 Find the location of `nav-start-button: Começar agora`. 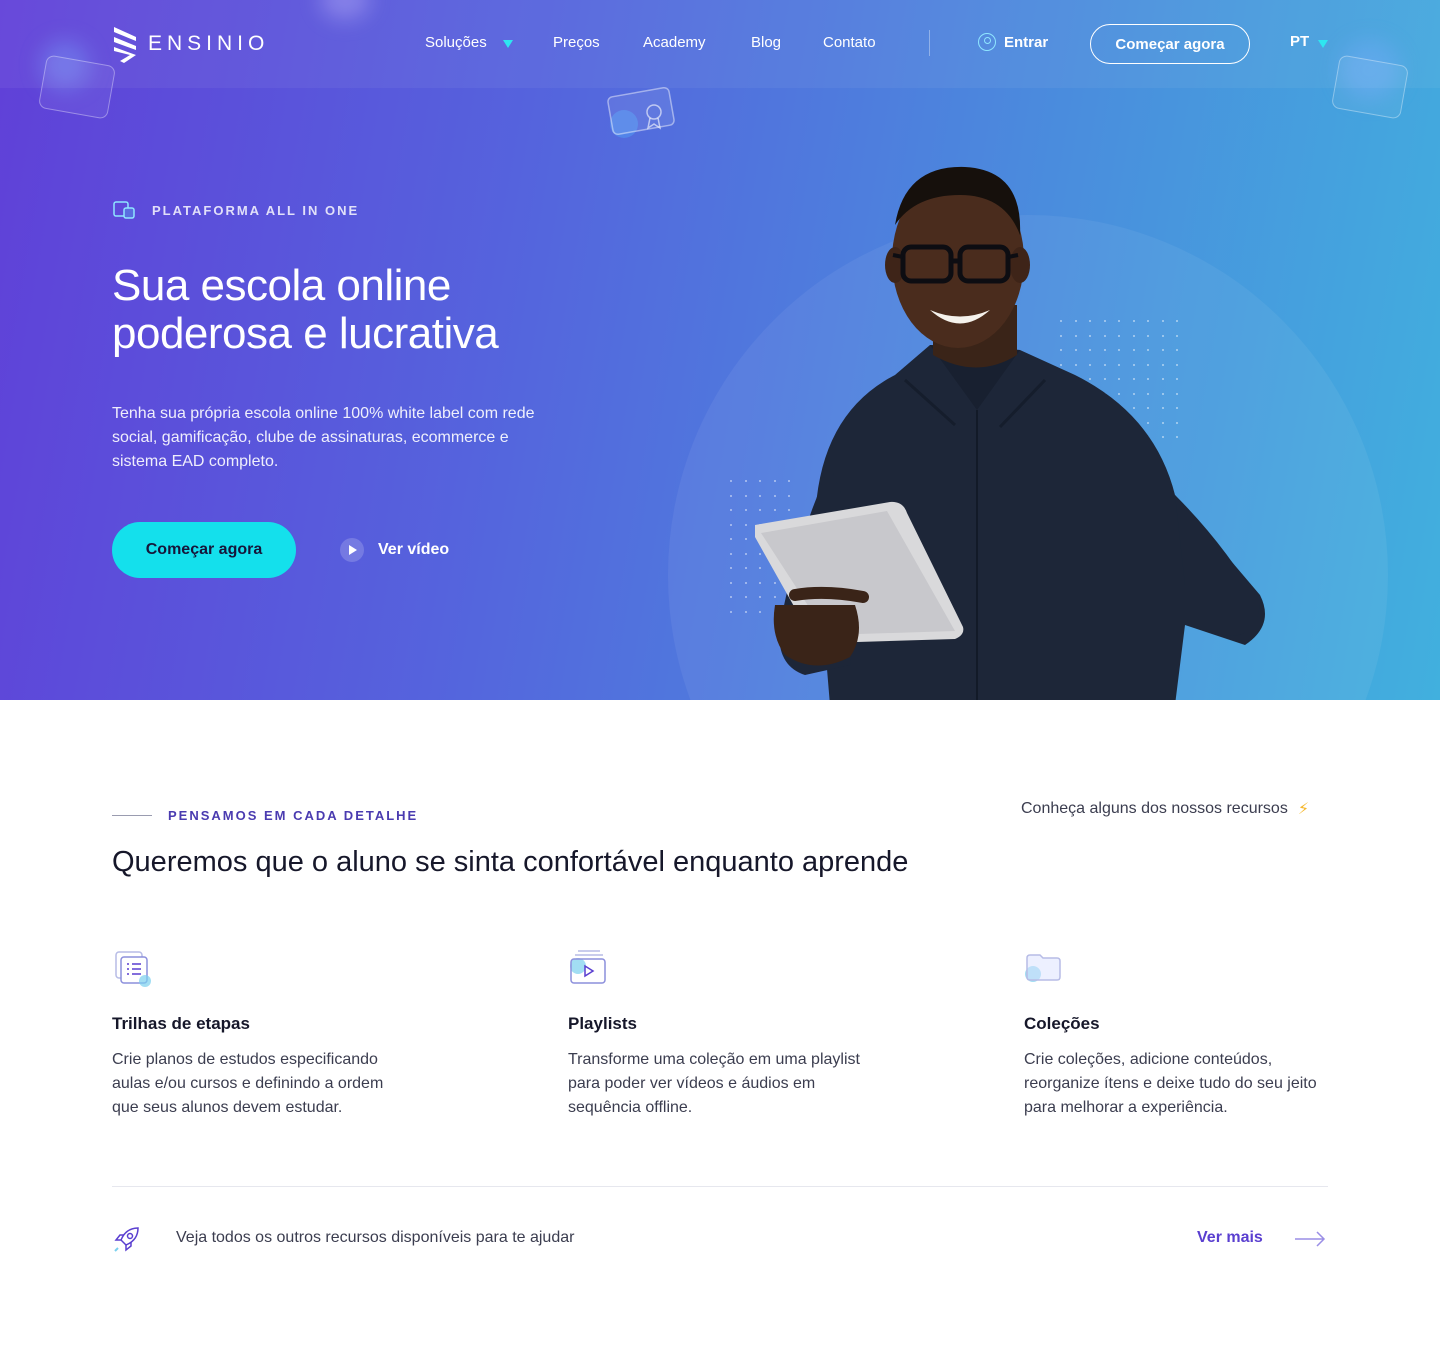

nav-start-button: Começar agora is located at coordinates (1170, 44).